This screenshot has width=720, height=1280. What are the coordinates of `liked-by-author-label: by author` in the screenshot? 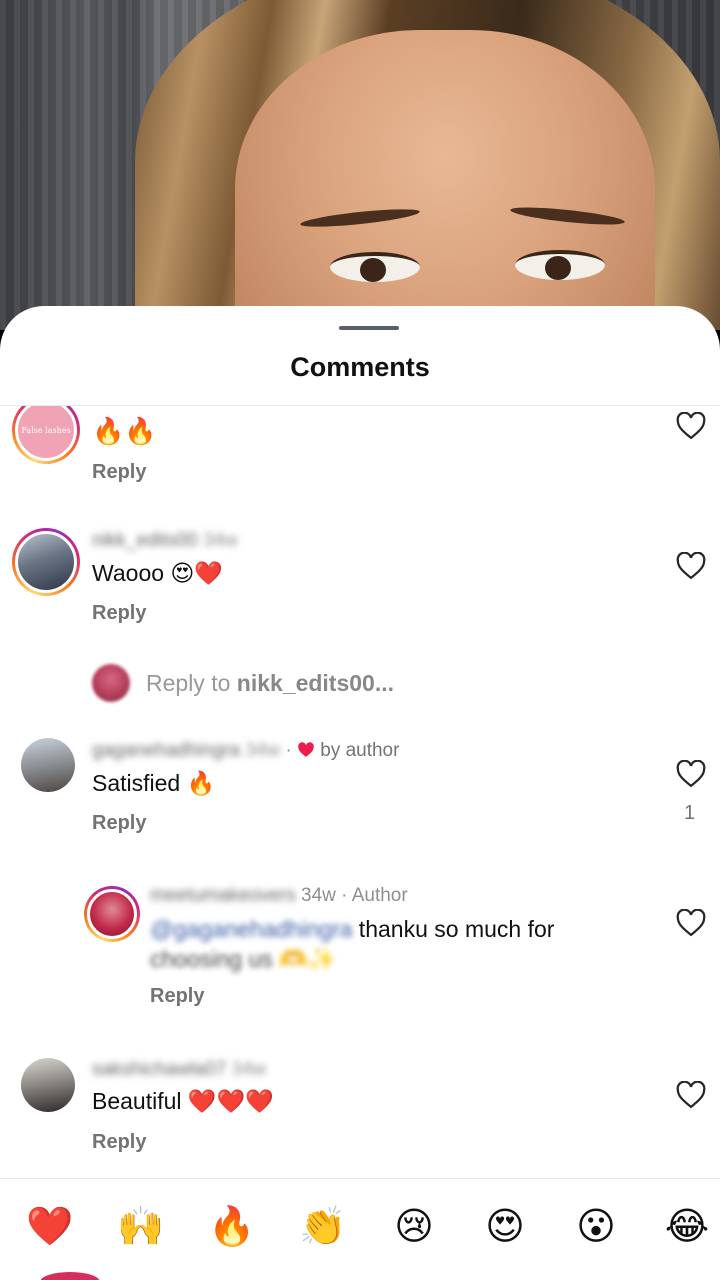 It's located at (360, 750).